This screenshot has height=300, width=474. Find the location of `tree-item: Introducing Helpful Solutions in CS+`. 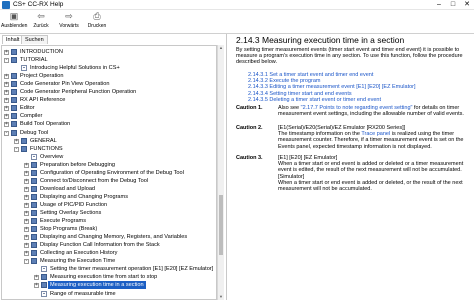

tree-item: Introducing Helpful Solutions in CS+ is located at coordinates (109, 68).